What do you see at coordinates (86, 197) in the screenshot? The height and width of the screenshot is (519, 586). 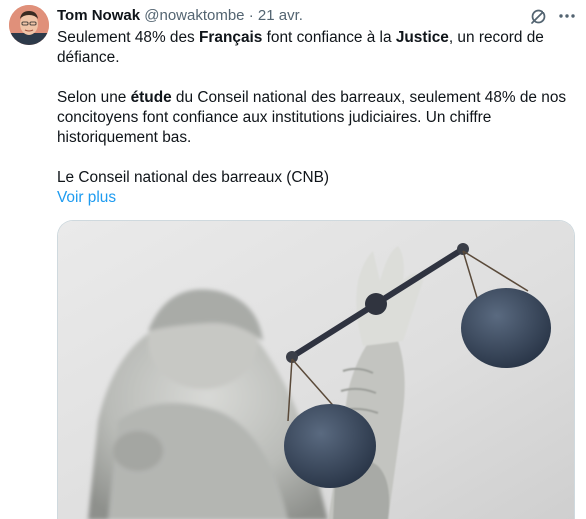 I see `show-more-link: Voir plus` at bounding box center [86, 197].